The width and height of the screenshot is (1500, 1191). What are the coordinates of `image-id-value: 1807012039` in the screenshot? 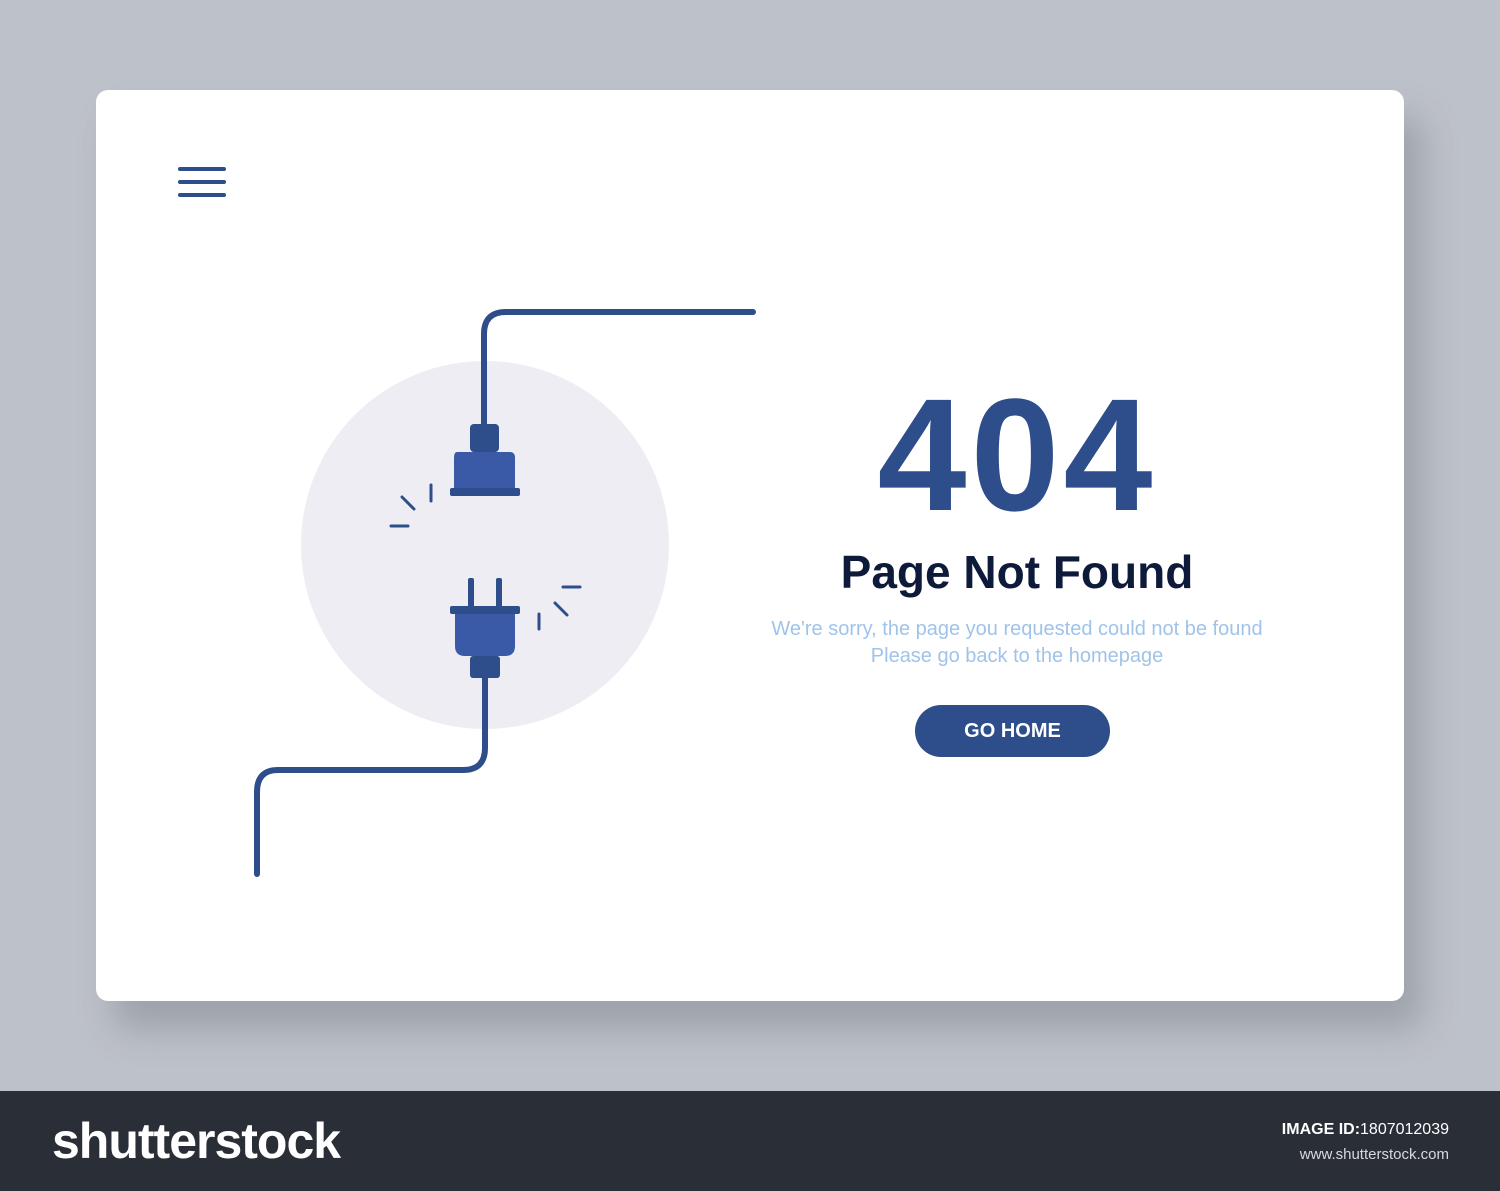 It's located at (1404, 1129).